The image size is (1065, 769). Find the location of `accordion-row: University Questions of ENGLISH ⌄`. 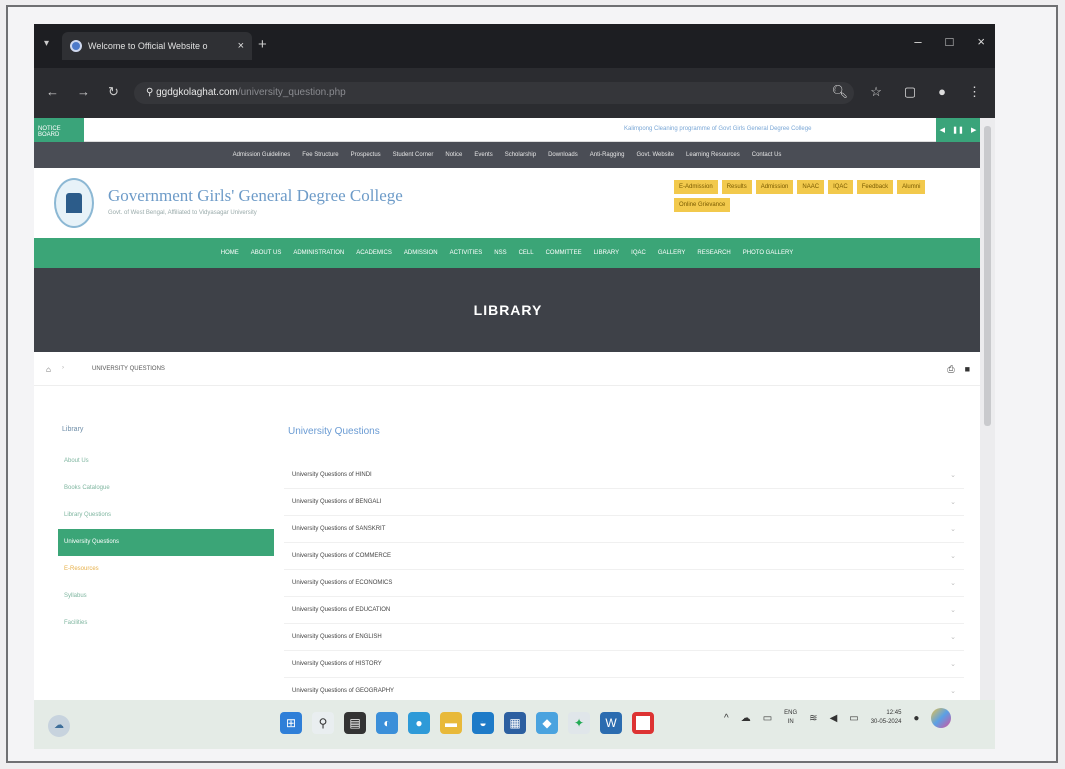

accordion-row: University Questions of ENGLISH ⌄ is located at coordinates (624, 637).